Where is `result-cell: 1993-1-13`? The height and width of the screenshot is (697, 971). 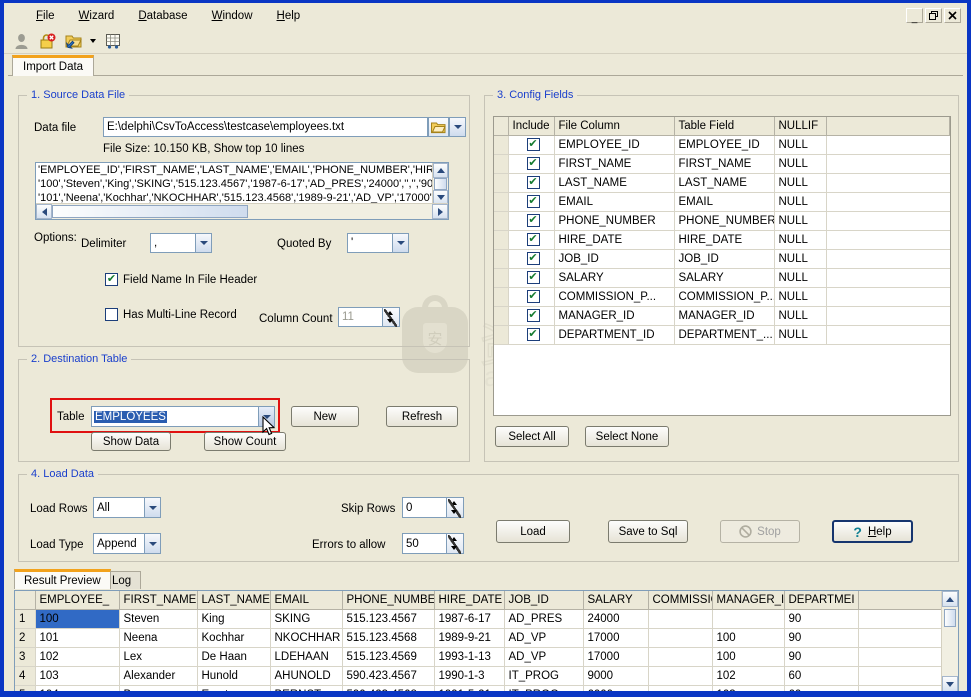
result-cell: 1993-1-13 is located at coordinates (469, 657).